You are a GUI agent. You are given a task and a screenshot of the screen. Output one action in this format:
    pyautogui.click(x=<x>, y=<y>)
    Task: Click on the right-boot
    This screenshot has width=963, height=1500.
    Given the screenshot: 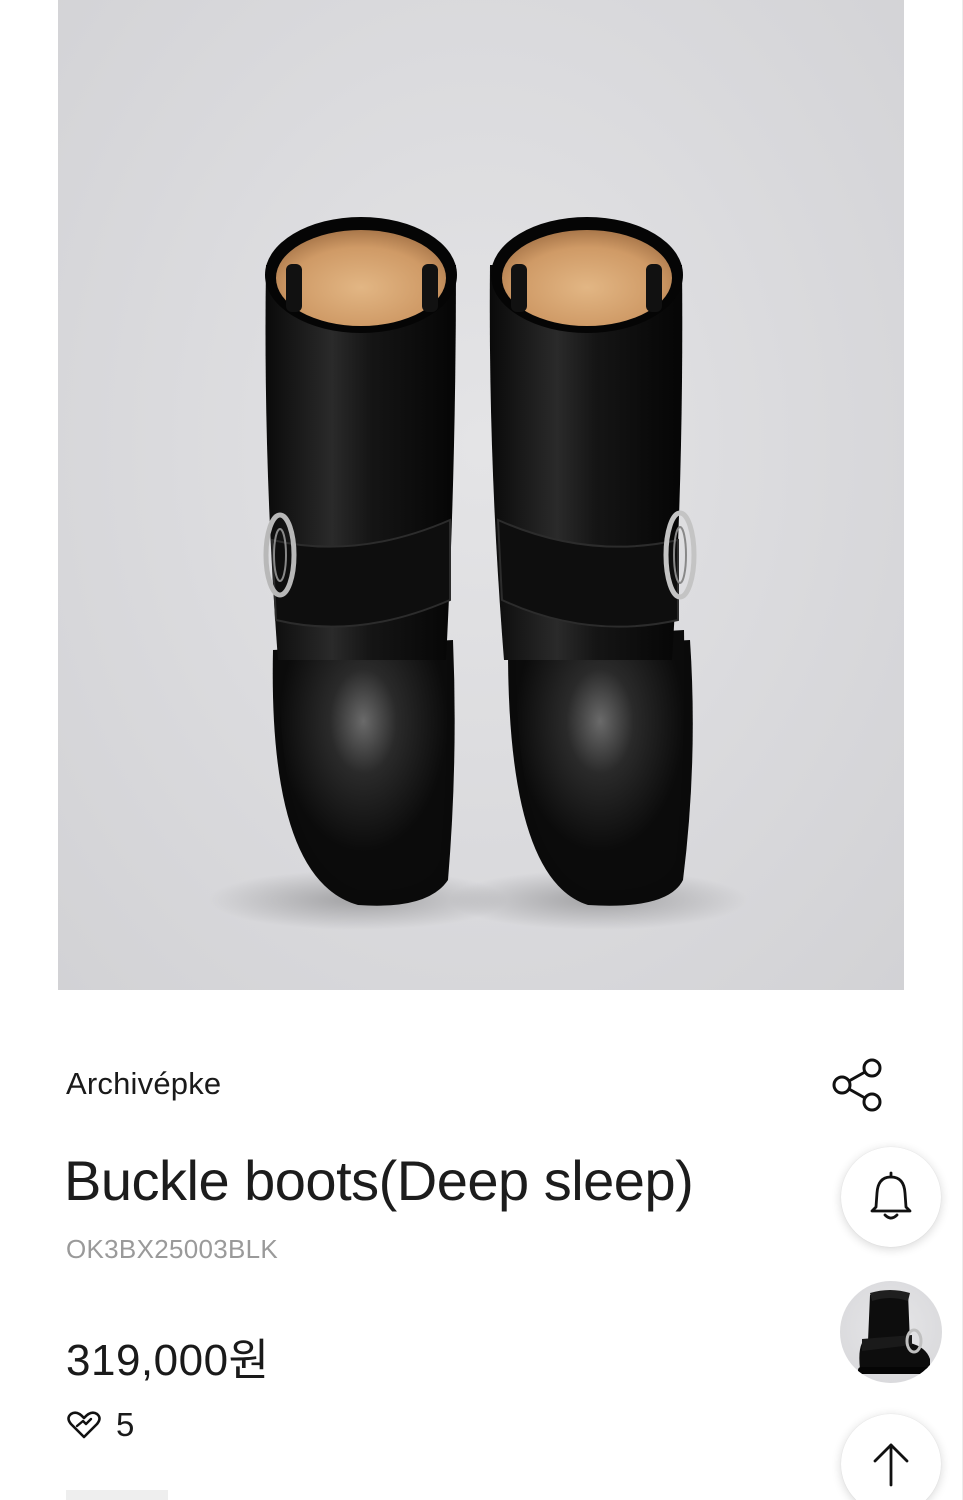 What is the action you would take?
    pyautogui.click(x=593, y=561)
    